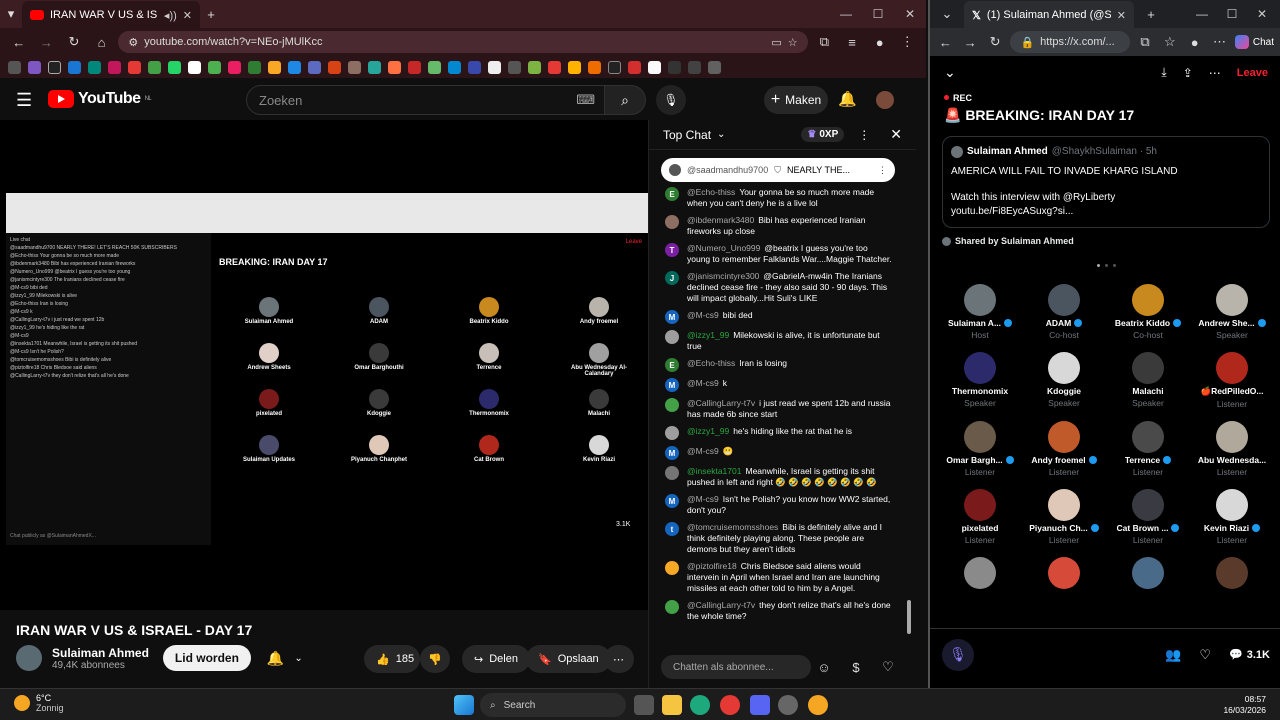 This screenshot has height=720, width=1280. Describe the element at coordinates (111, 15) in the screenshot. I see `tab-youtube: IRAN WAR V US & ISRAEL - DAY 17 ◂)) ✕` at that location.